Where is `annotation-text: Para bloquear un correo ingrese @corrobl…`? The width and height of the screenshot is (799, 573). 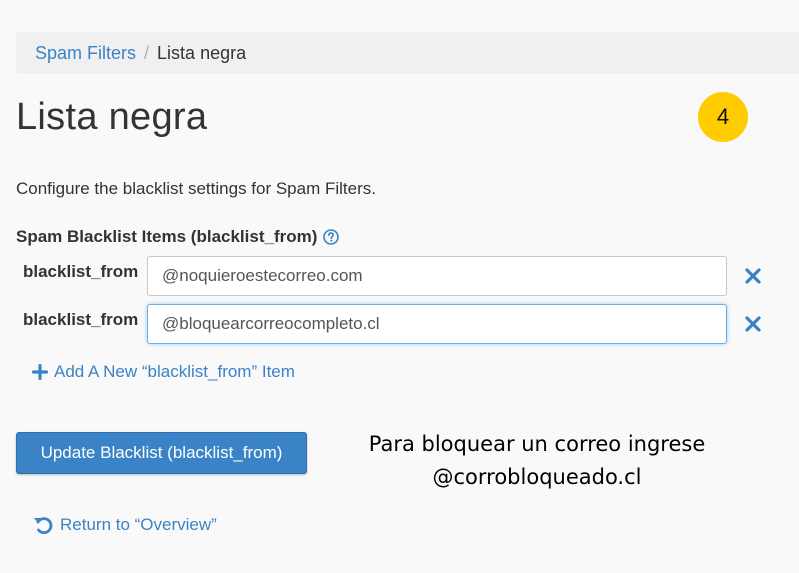 annotation-text: Para bloquear un correo ingrese @corrobl… is located at coordinates (537, 461).